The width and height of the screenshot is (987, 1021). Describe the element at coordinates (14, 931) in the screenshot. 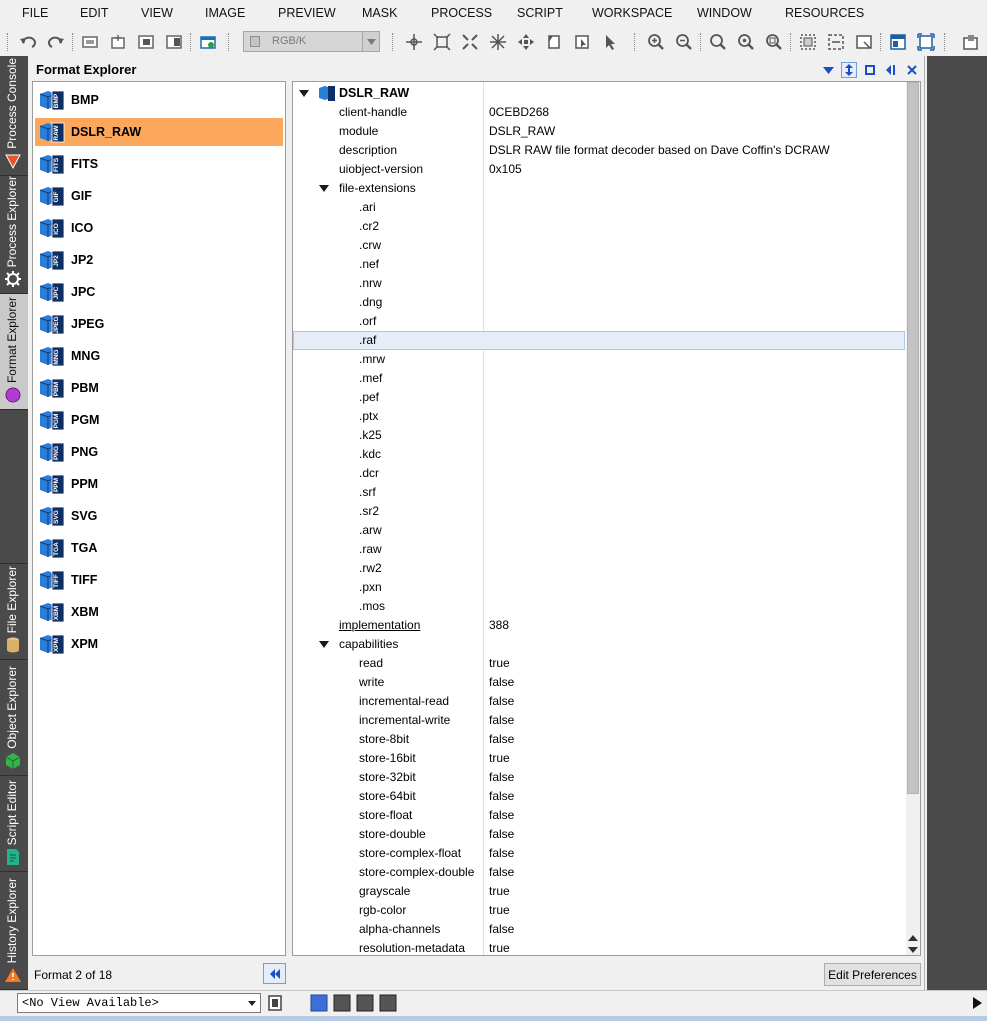

I see `tab-history-explorer: History Explorer` at that location.